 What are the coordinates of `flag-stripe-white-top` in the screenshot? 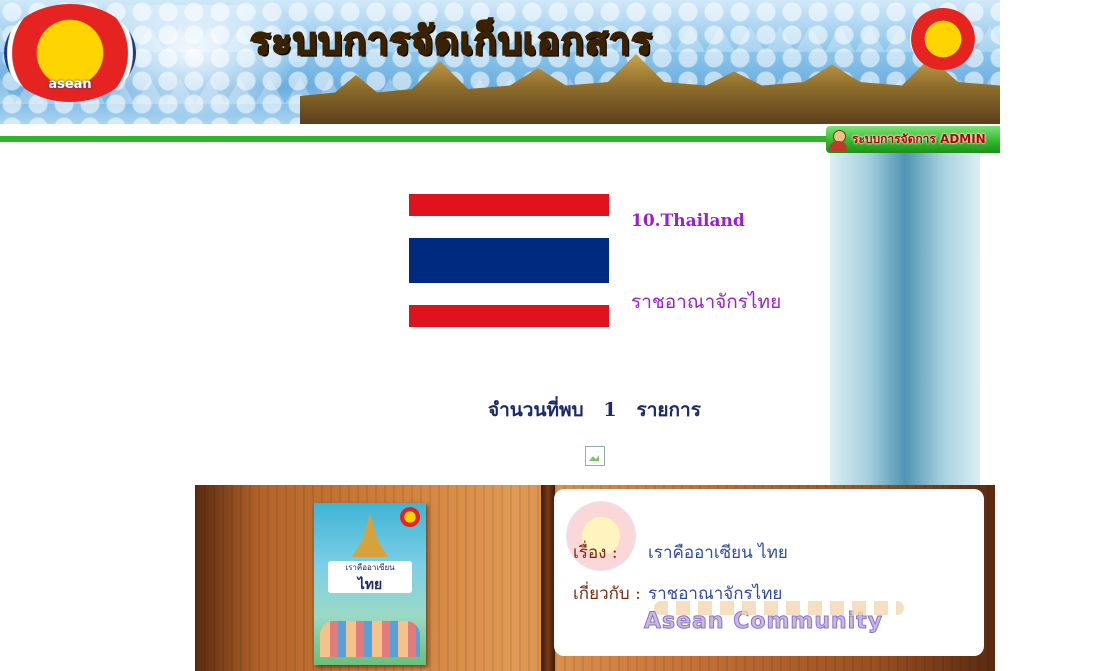 It's located at (509, 227).